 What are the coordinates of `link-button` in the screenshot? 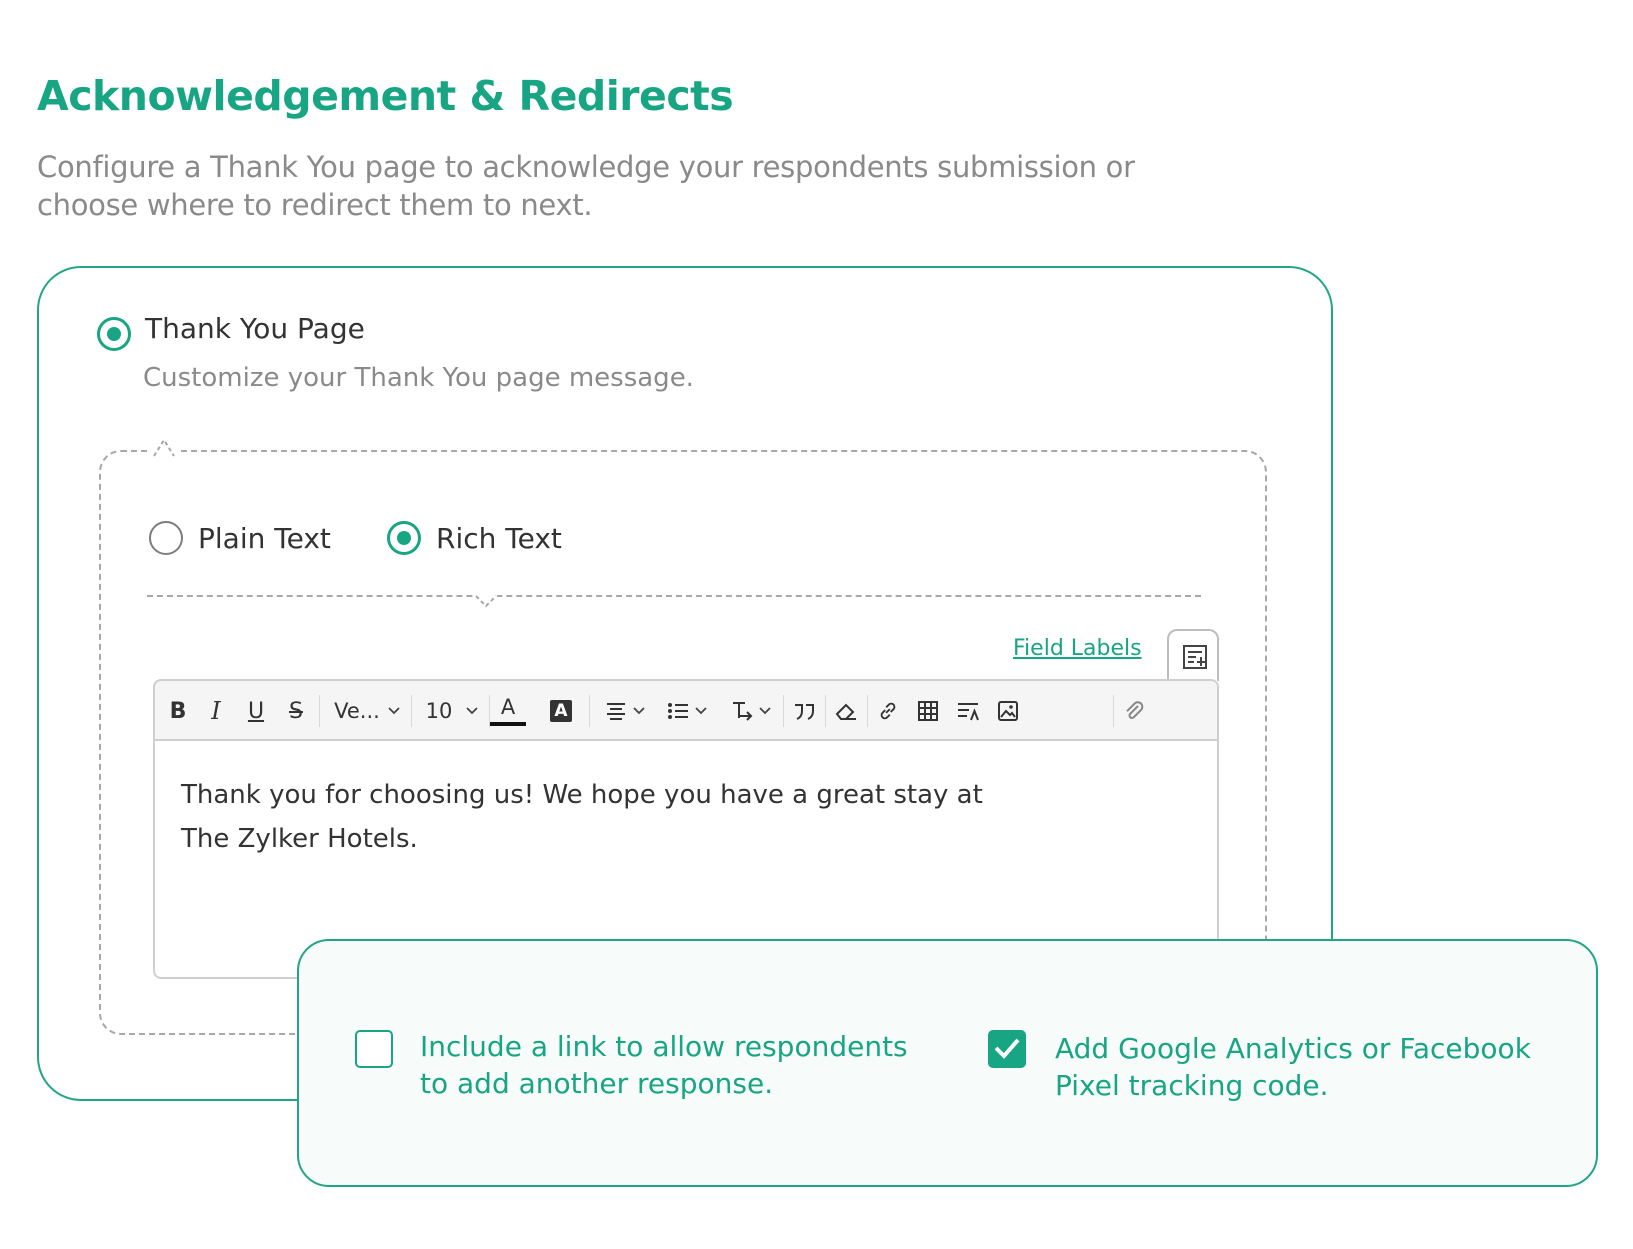 It's located at (888, 711).